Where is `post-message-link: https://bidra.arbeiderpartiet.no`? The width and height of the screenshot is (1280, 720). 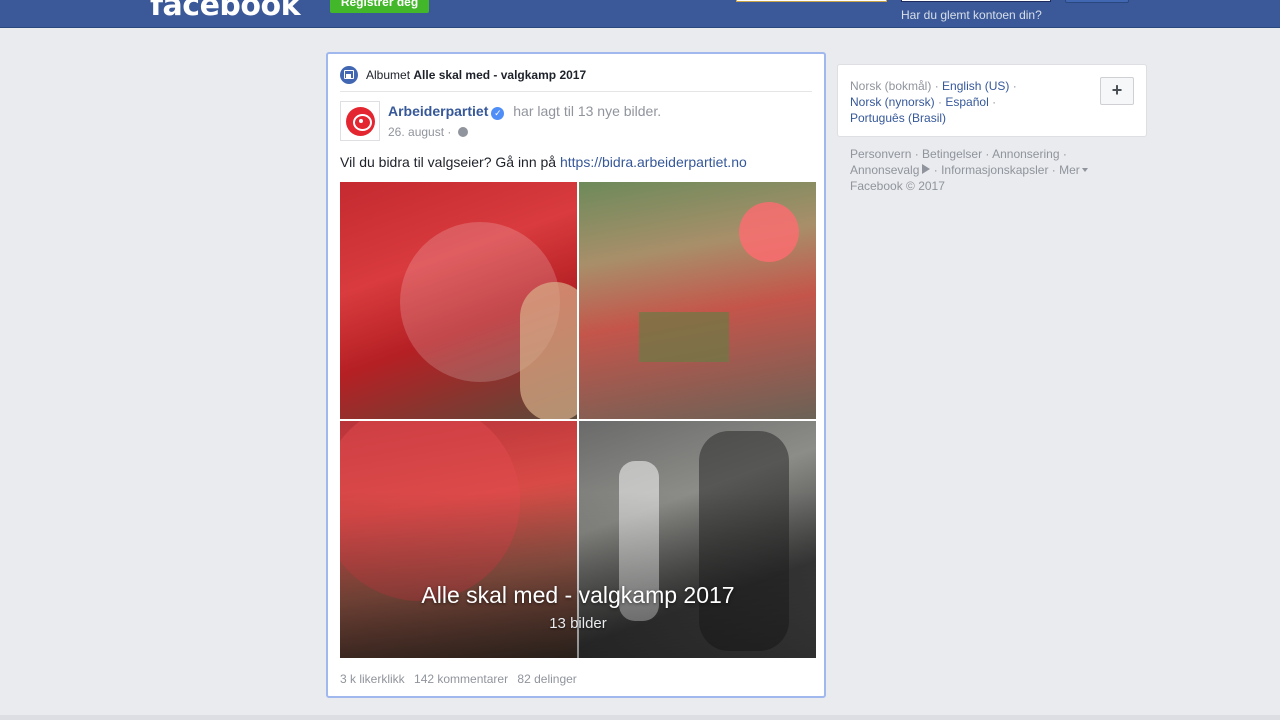
post-message-link: https://bidra.arbeiderpartiet.no is located at coordinates (653, 162).